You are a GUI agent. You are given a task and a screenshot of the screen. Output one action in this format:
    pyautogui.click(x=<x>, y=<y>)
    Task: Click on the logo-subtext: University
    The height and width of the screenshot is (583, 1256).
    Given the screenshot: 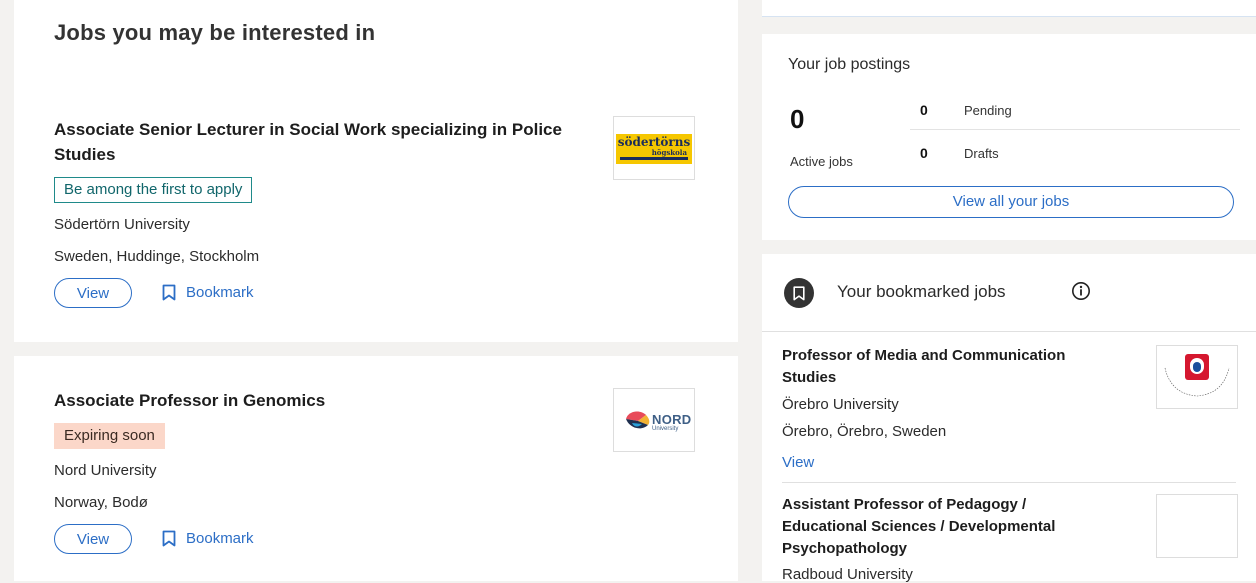 What is the action you would take?
    pyautogui.click(x=665, y=429)
    